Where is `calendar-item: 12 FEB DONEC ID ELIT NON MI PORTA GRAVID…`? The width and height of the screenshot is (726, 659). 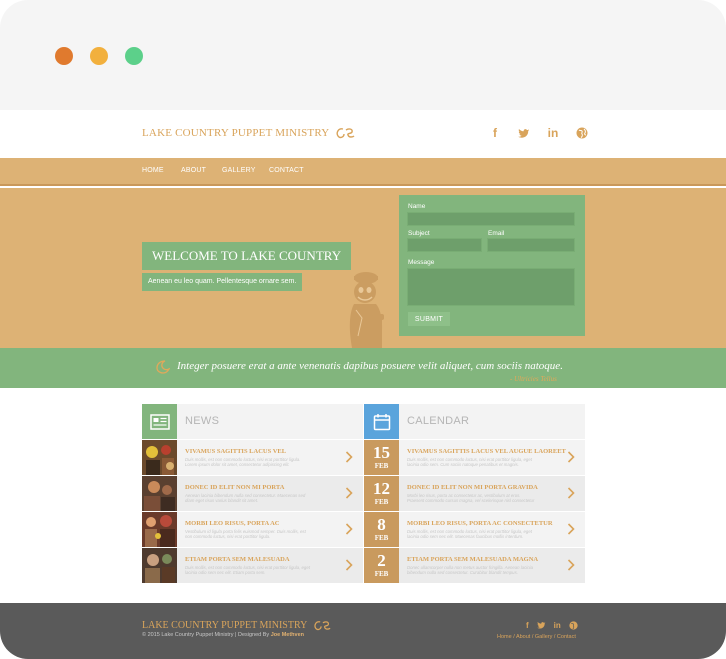
calendar-item: 12 FEB DONEC ID ELIT NON MI PORTA GRAVID… is located at coordinates (474, 493).